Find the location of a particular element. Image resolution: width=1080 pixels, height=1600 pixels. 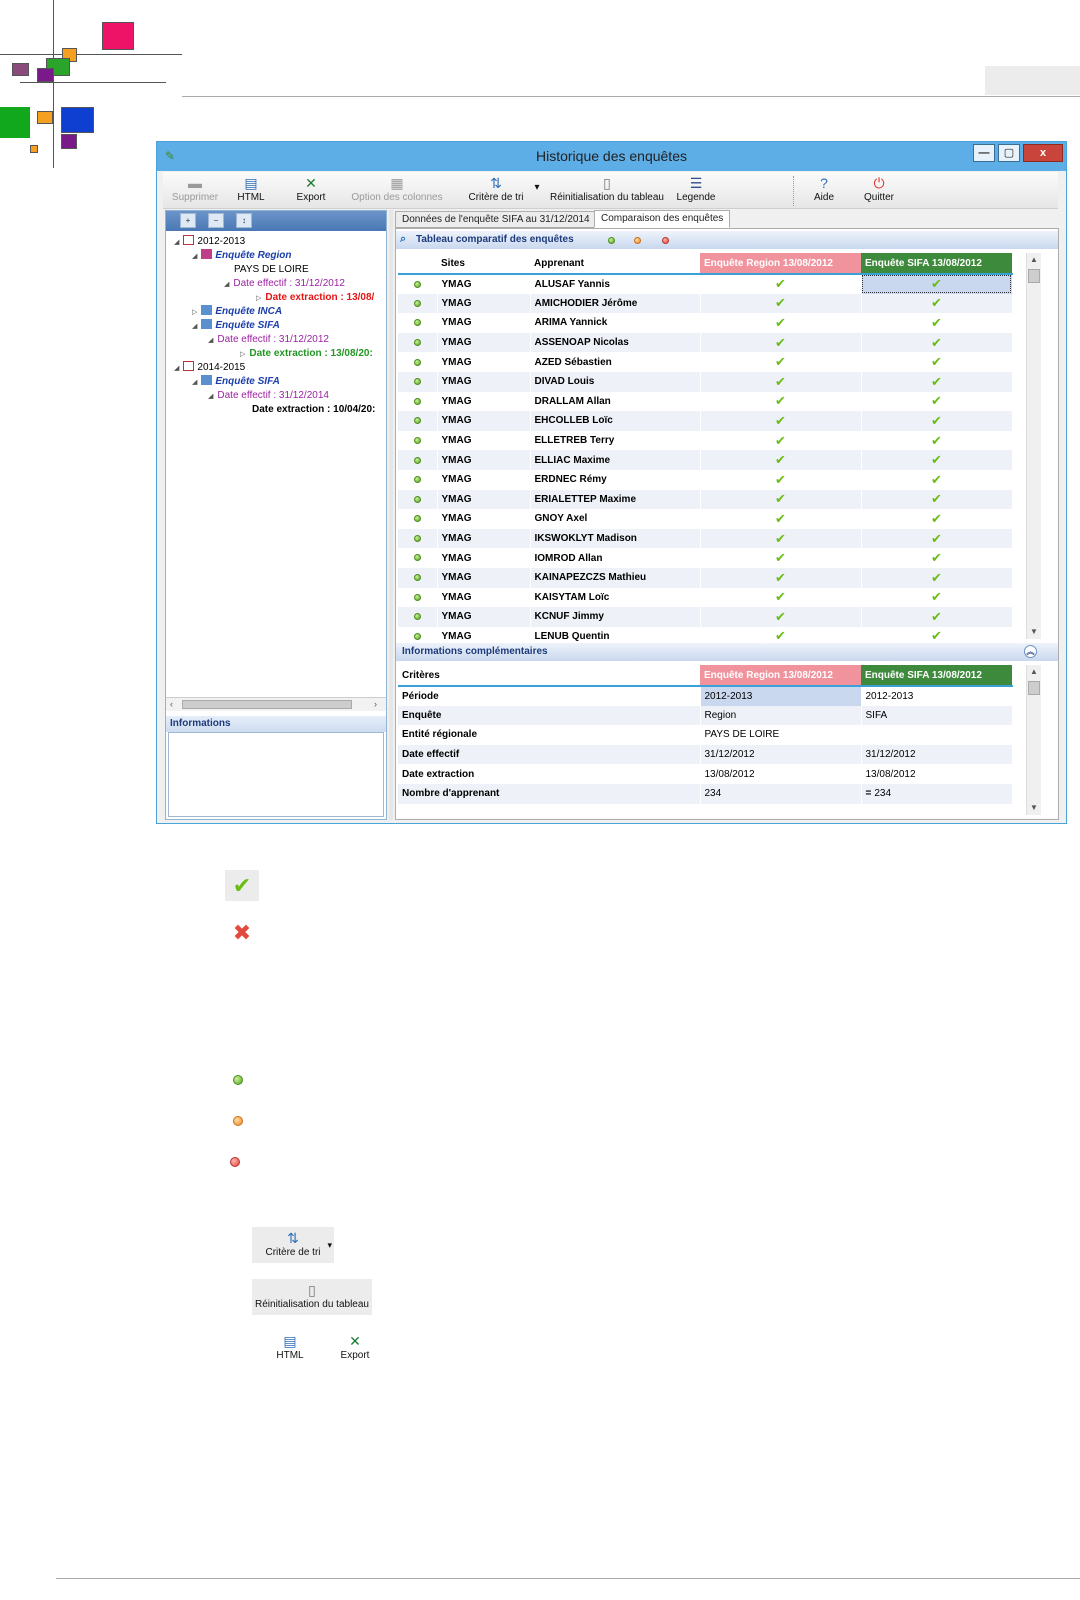

close-button: x is located at coordinates (1043, 153).